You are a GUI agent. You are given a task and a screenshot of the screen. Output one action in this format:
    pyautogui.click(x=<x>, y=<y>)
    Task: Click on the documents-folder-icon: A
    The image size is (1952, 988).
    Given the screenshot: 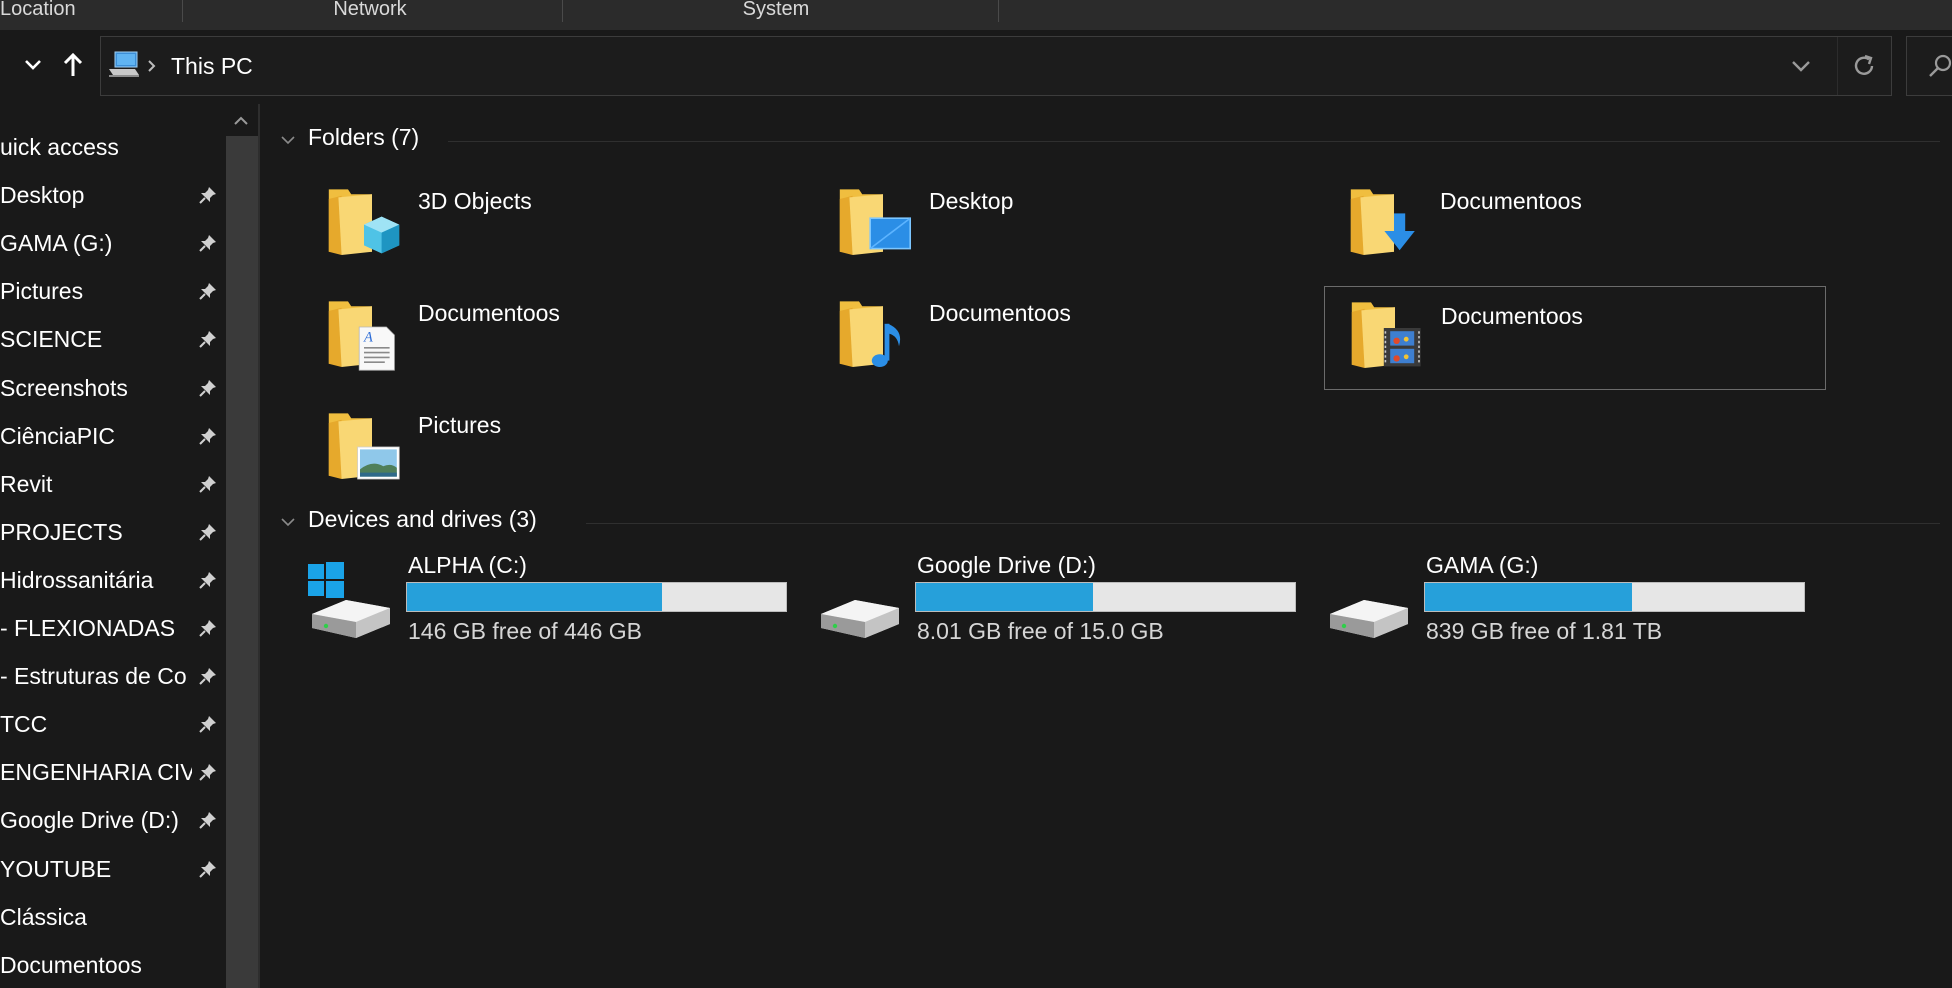 What is the action you would take?
    pyautogui.click(x=361, y=336)
    